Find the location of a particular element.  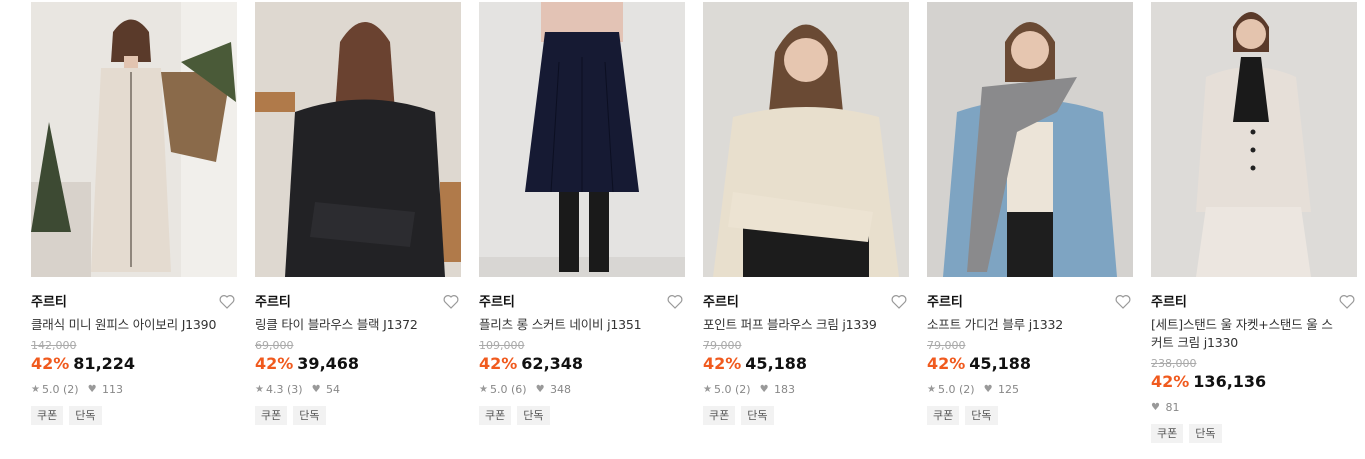

like-count: 81 is located at coordinates (1172, 407).